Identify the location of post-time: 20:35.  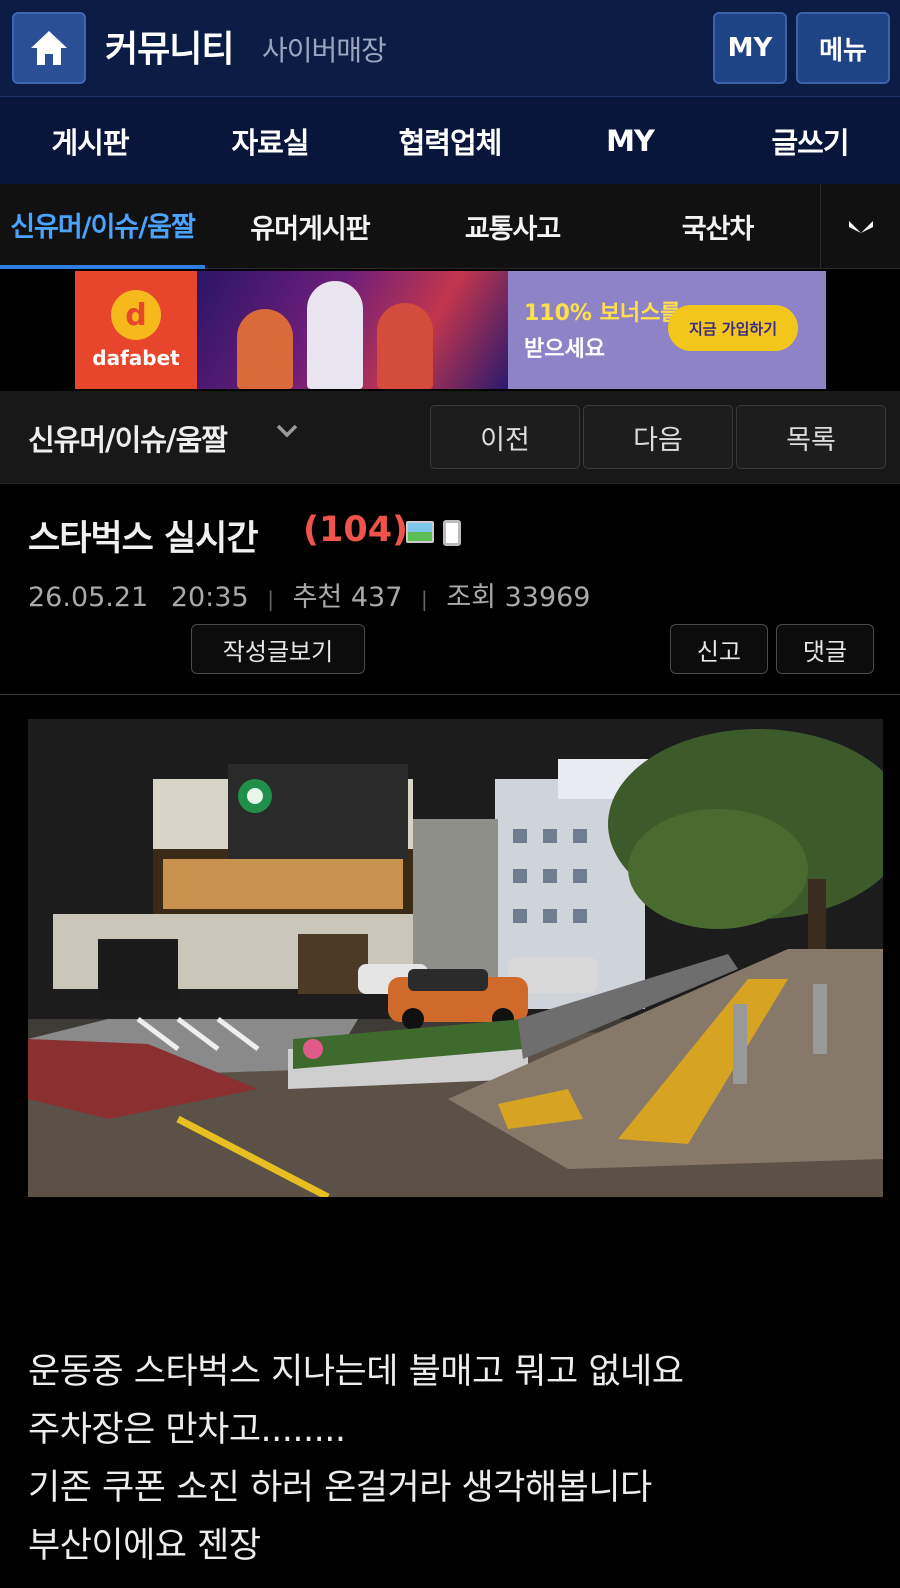
(209, 597).